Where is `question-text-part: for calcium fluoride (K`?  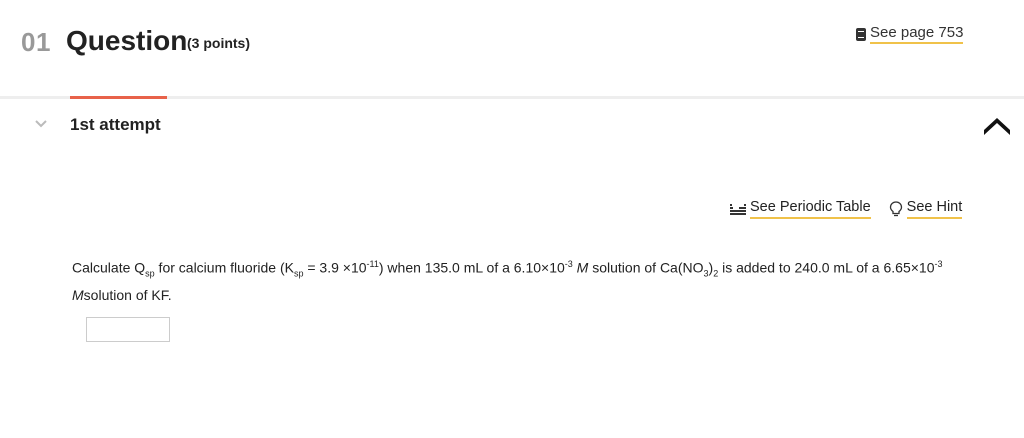
question-text-part: for calcium fluoride (K is located at coordinates (224, 267).